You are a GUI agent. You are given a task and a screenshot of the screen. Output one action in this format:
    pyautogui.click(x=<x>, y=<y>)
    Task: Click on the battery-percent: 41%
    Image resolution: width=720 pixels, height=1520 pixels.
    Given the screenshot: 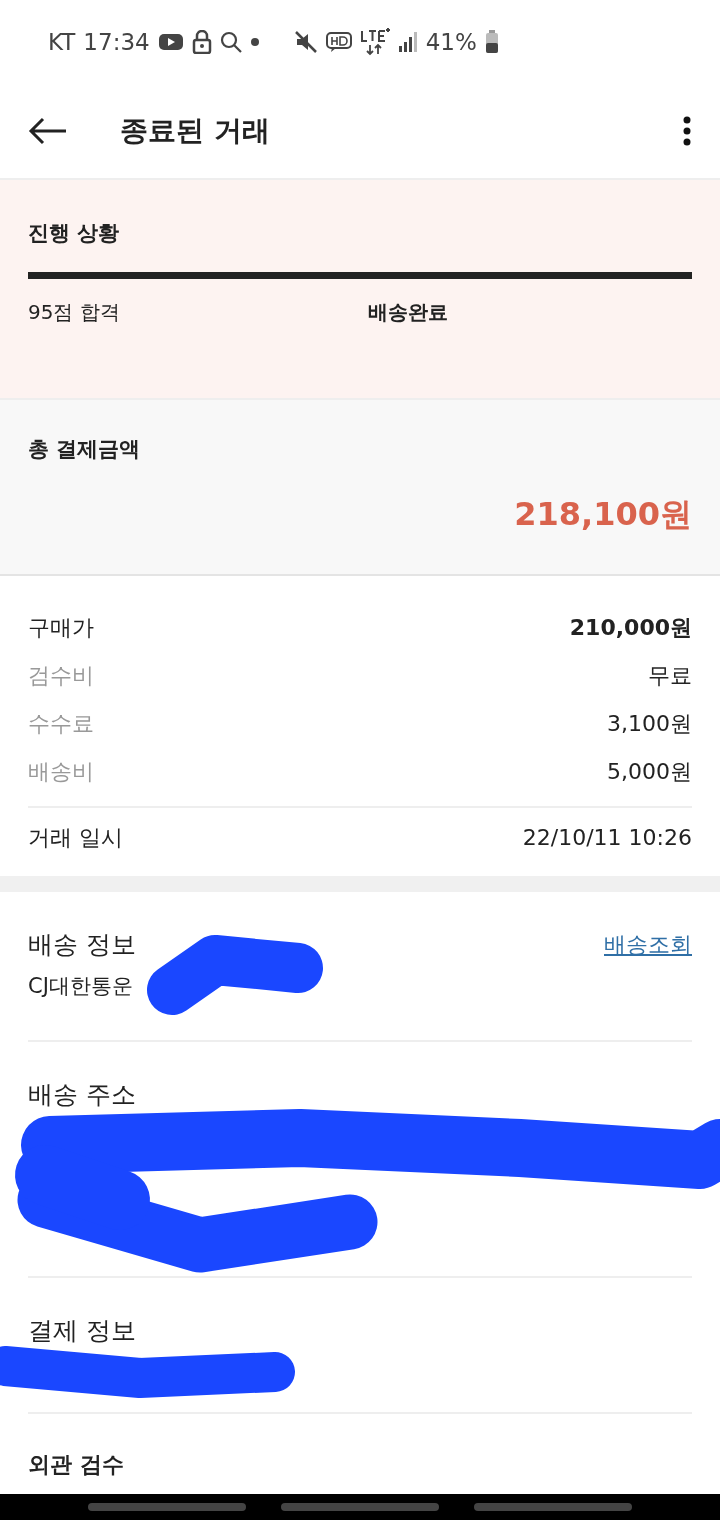 What is the action you would take?
    pyautogui.click(x=451, y=42)
    